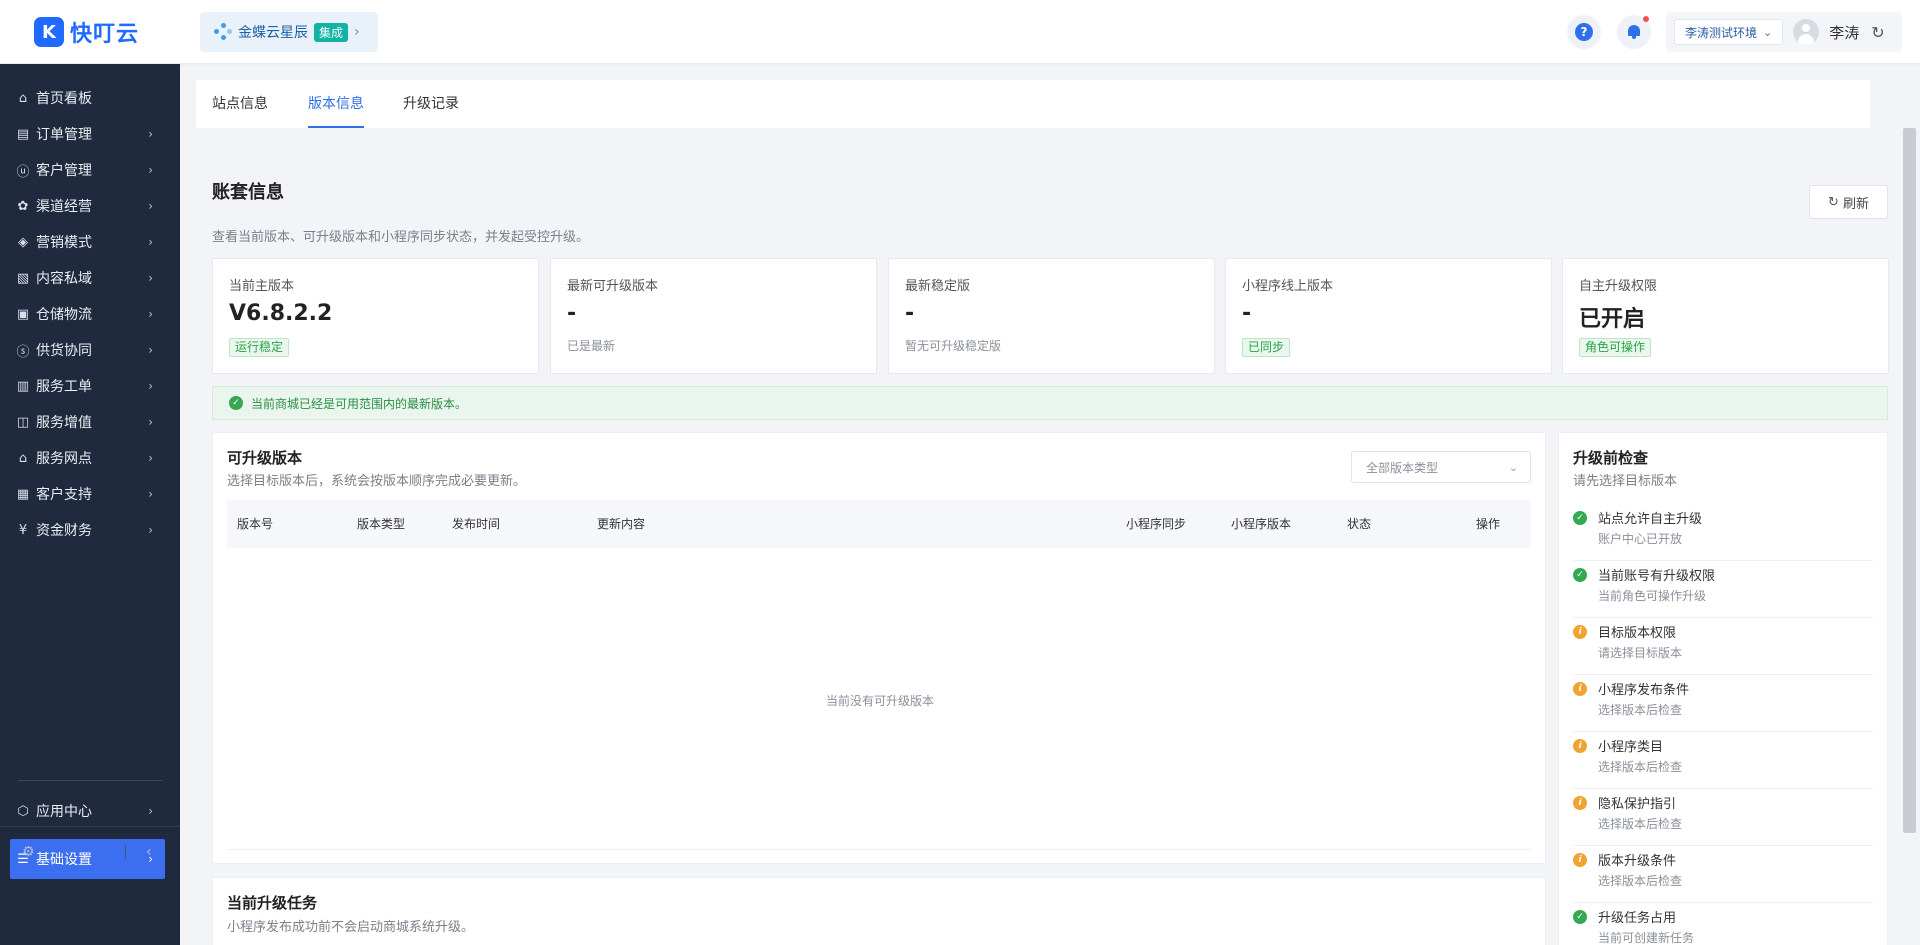 The height and width of the screenshot is (945, 1920). Describe the element at coordinates (1723, 924) in the screenshot. I see `precheck-item: ✓ 升级任务占用 当前可创建新任务` at that location.